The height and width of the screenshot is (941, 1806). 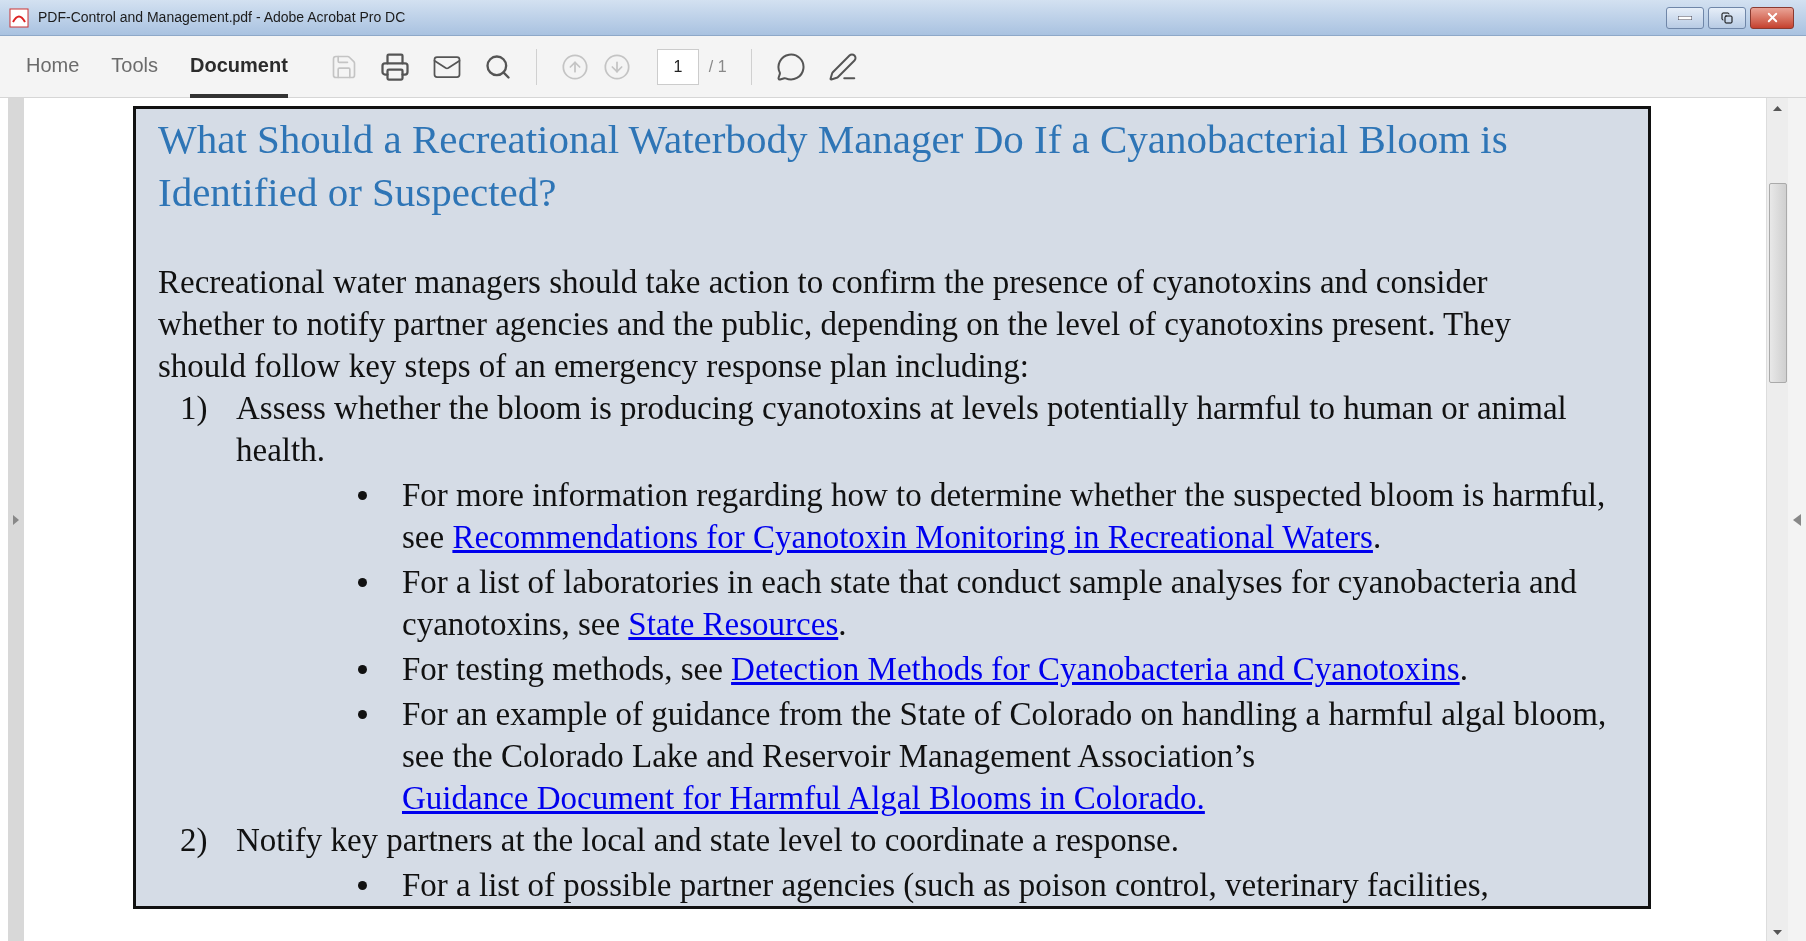 What do you see at coordinates (842, 66) in the screenshot?
I see `pen-icon` at bounding box center [842, 66].